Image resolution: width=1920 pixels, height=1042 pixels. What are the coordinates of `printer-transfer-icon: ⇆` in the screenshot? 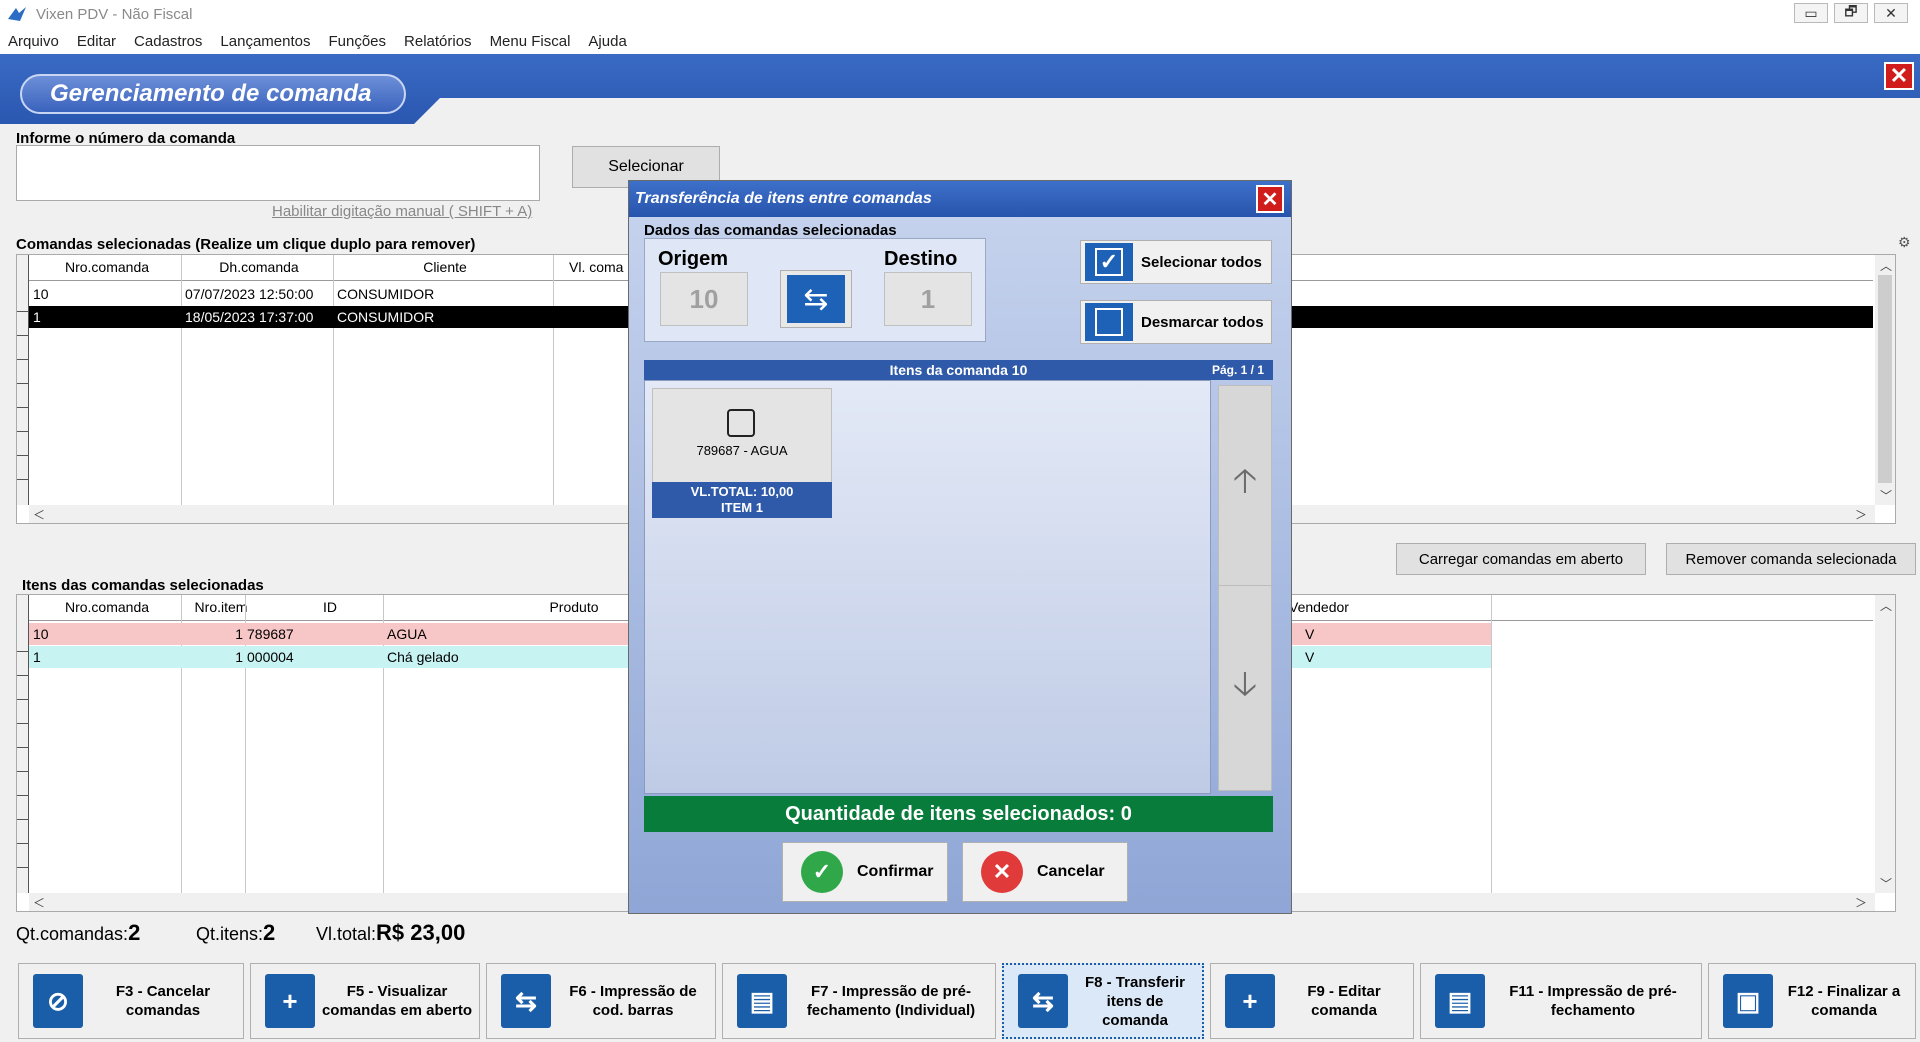 It's located at (1043, 1001).